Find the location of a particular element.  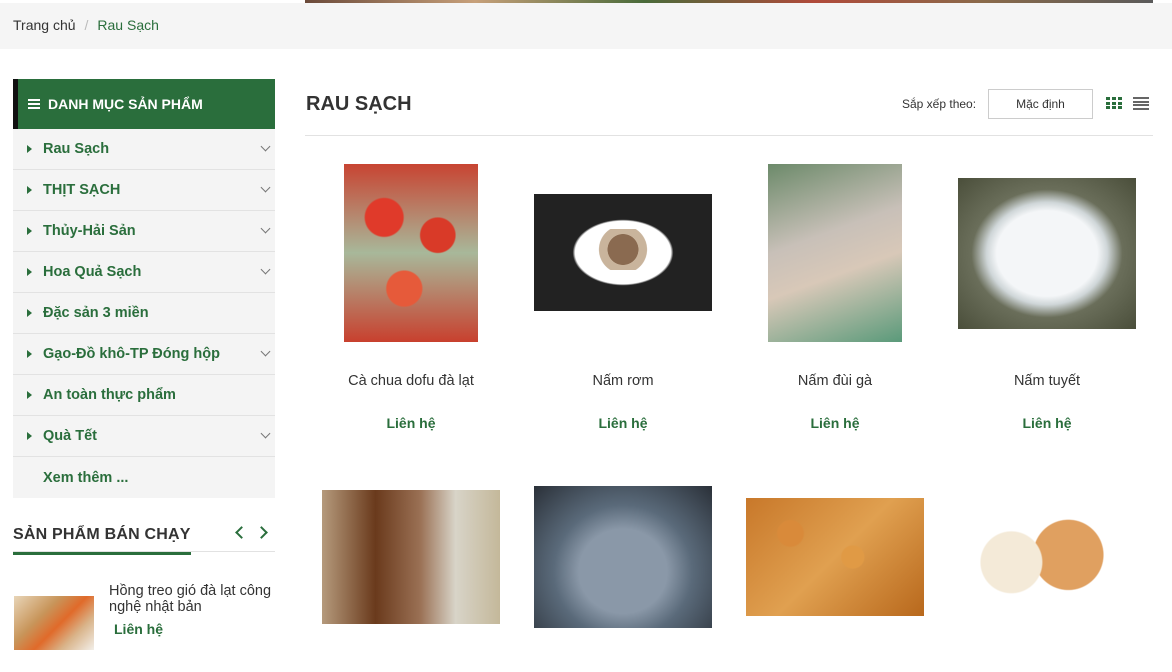

breadcrumb: Trang chủ / Rau Sạch is located at coordinates (86, 25).